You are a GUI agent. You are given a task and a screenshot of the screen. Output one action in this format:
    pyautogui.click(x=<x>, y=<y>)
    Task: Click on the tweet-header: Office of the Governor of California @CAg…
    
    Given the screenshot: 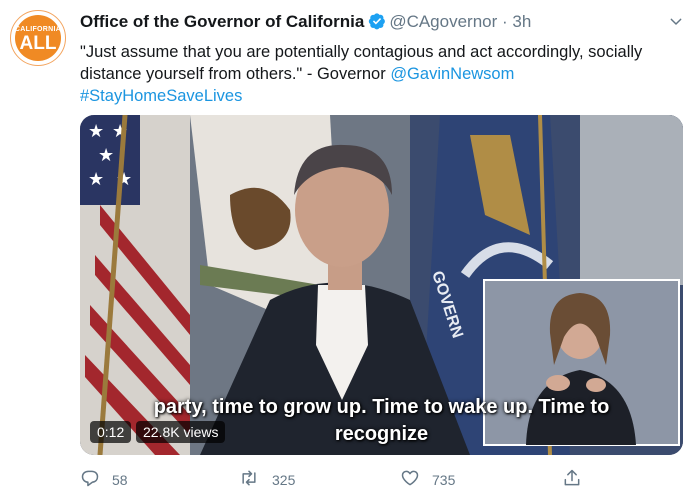 What is the action you would take?
    pyautogui.click(x=305, y=23)
    